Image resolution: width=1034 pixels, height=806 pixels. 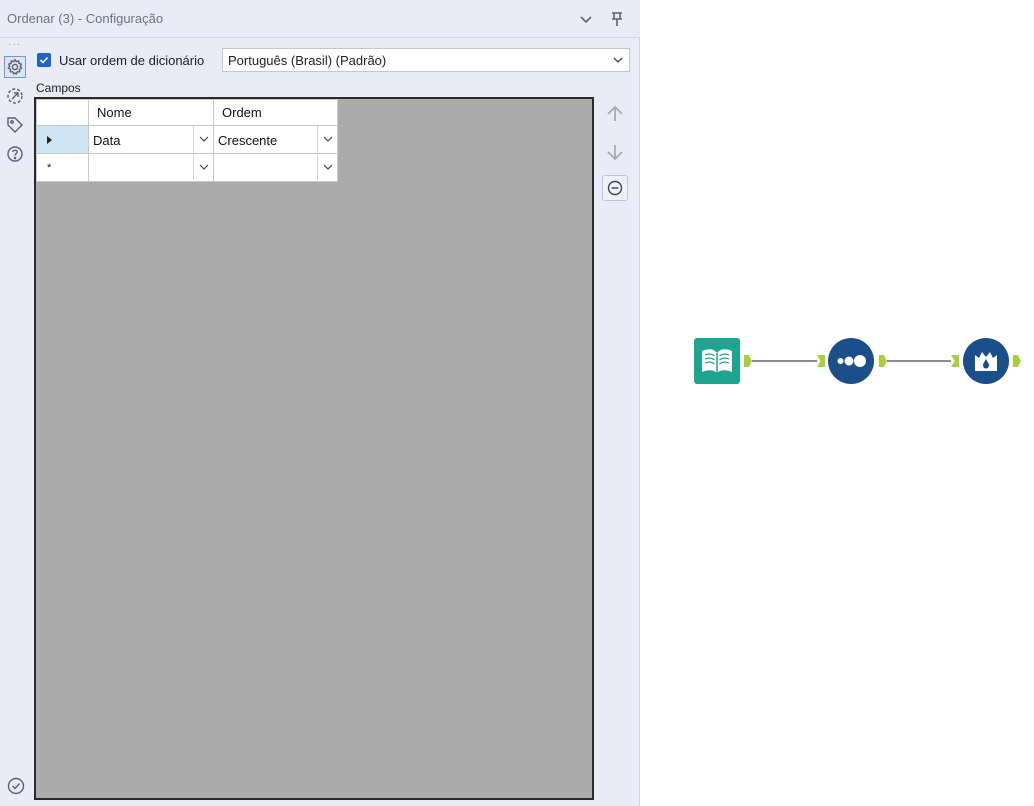 I want to click on table-header-row: Nome Ordem, so click(x=187, y=112).